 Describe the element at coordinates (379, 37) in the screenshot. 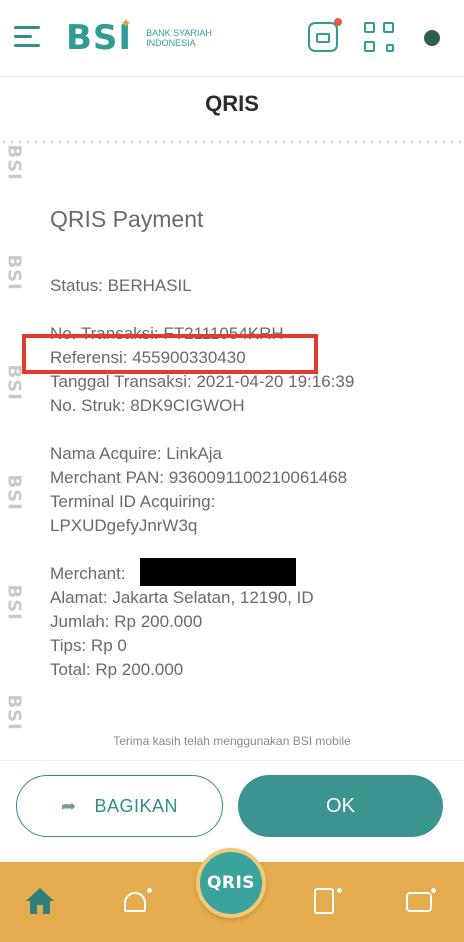

I see `qr-scan-icon` at that location.